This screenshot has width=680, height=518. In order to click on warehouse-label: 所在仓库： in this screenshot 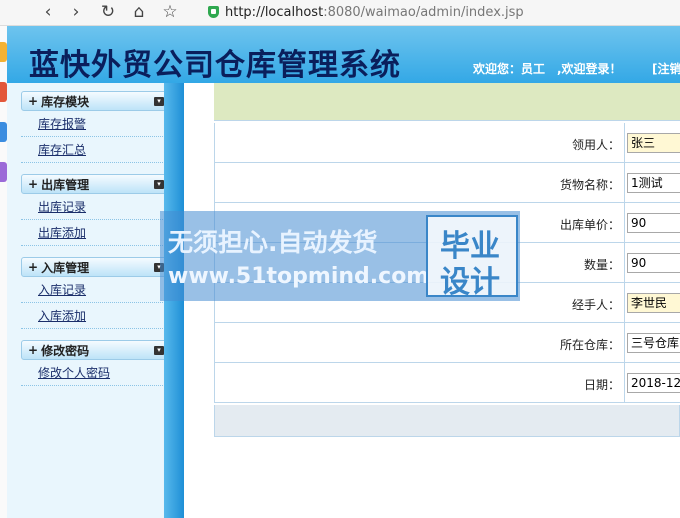, I will do `click(589, 345)`.